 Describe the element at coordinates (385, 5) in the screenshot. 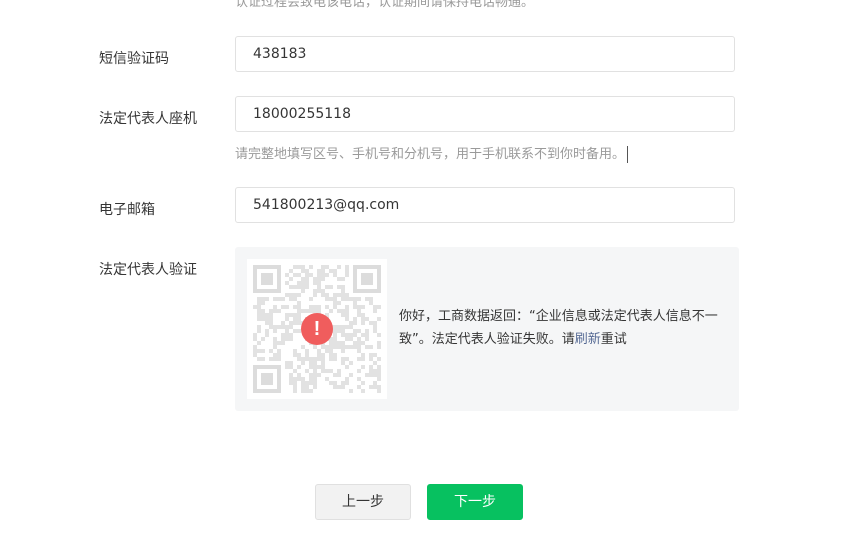

I see `phone-call-hint: 认证过程会致电该电话，认证期间请保持电话畅通。` at that location.